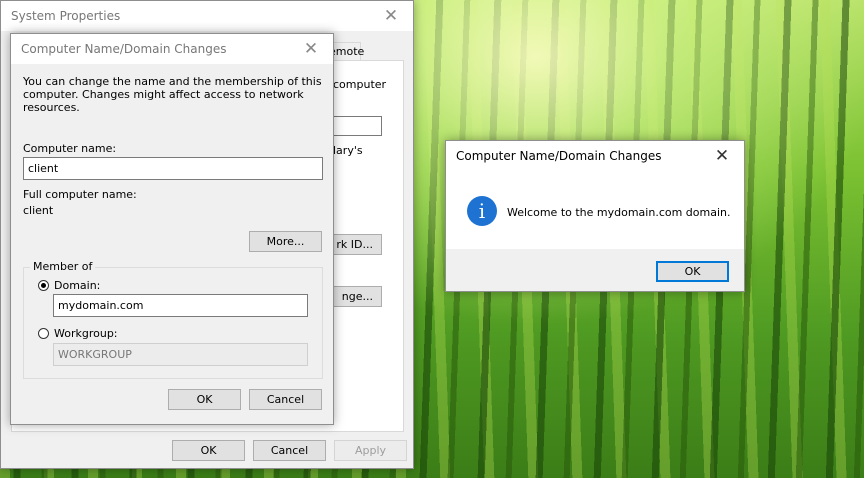  Describe the element at coordinates (43, 285) in the screenshot. I see `domain-radio` at that location.